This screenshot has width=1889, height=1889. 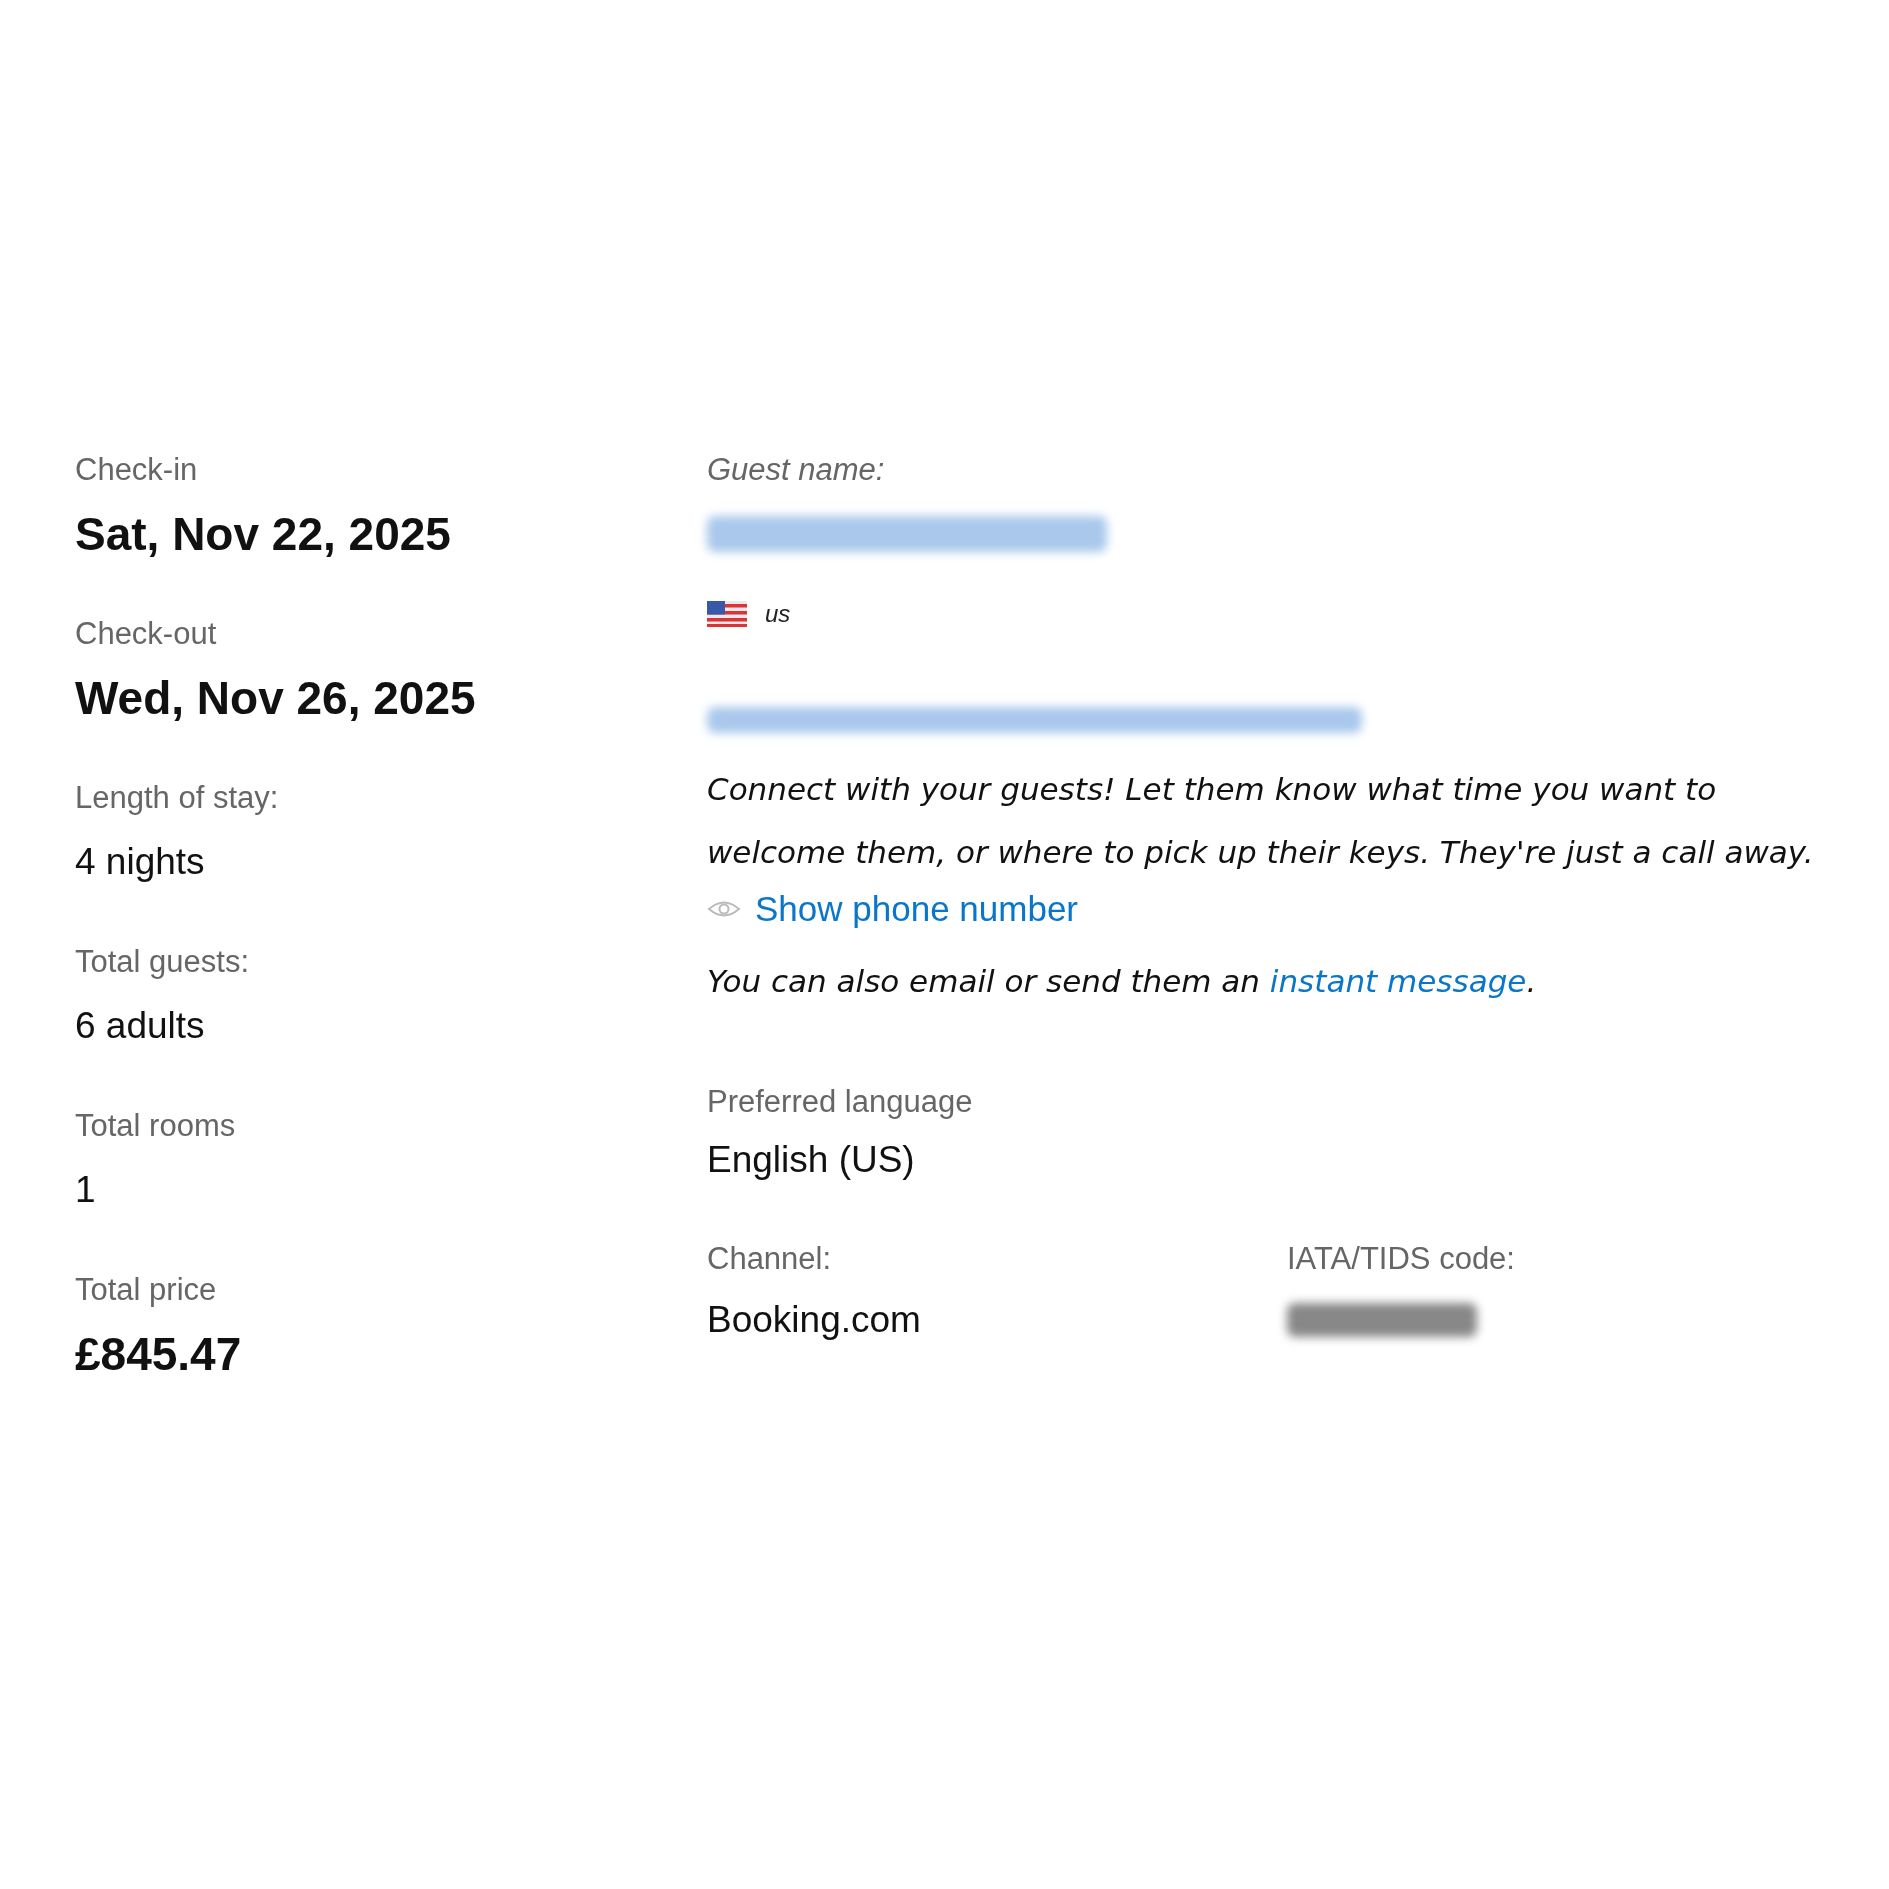 I want to click on field-value: 6 adults, so click(x=140, y=1026).